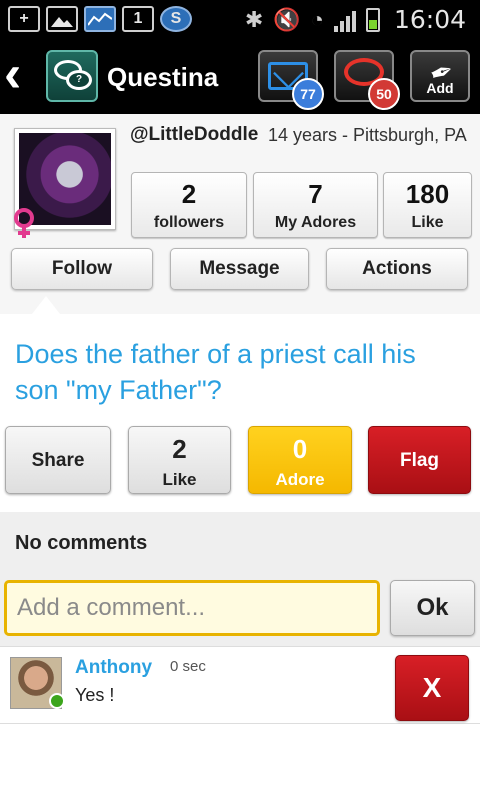 The image size is (480, 800). Describe the element at coordinates (440, 76) in the screenshot. I see `add-question-button: ✒ Add` at that location.